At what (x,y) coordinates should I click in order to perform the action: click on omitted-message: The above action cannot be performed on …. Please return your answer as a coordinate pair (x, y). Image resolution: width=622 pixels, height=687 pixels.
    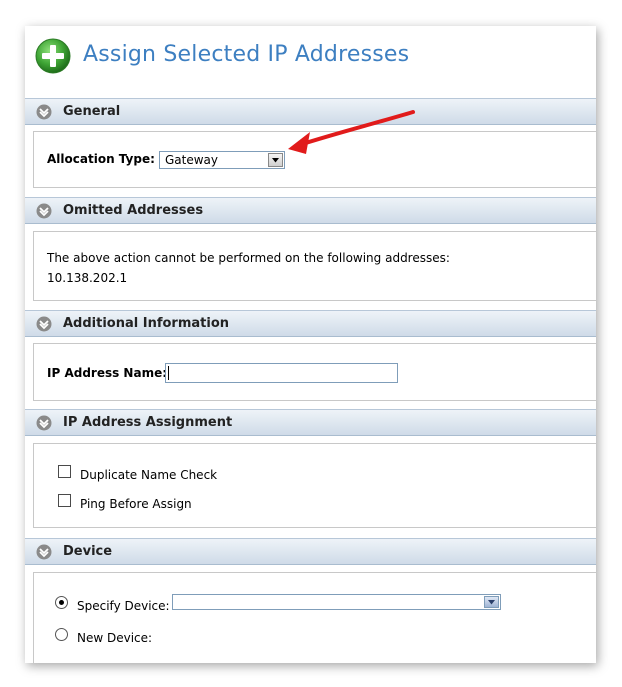
    Looking at the image, I should click on (248, 258).